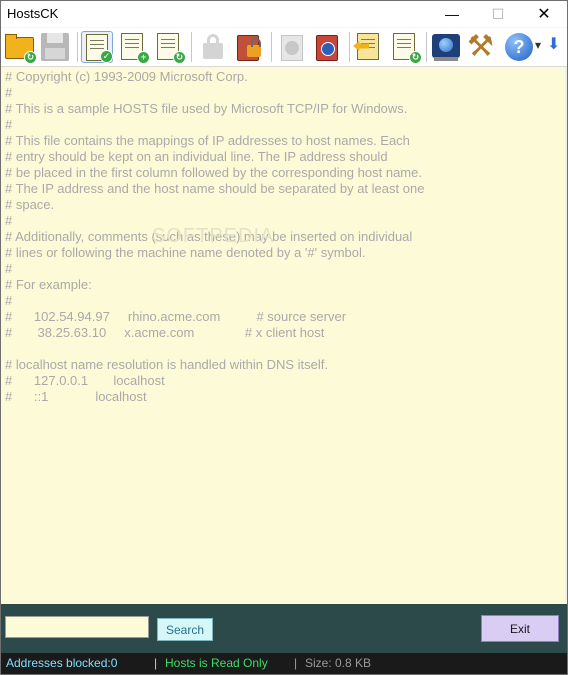  Describe the element at coordinates (284, 14) in the screenshot. I see `title-bar: HostsCK — ☐ ✕` at that location.